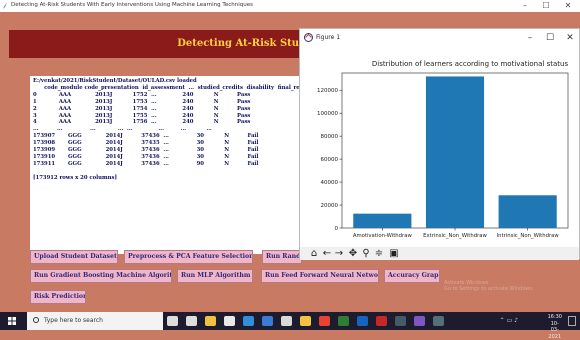 Image resolution: width=580 pixels, height=340 pixels. What do you see at coordinates (5, 5) in the screenshot?
I see `feather-icon` at bounding box center [5, 5].